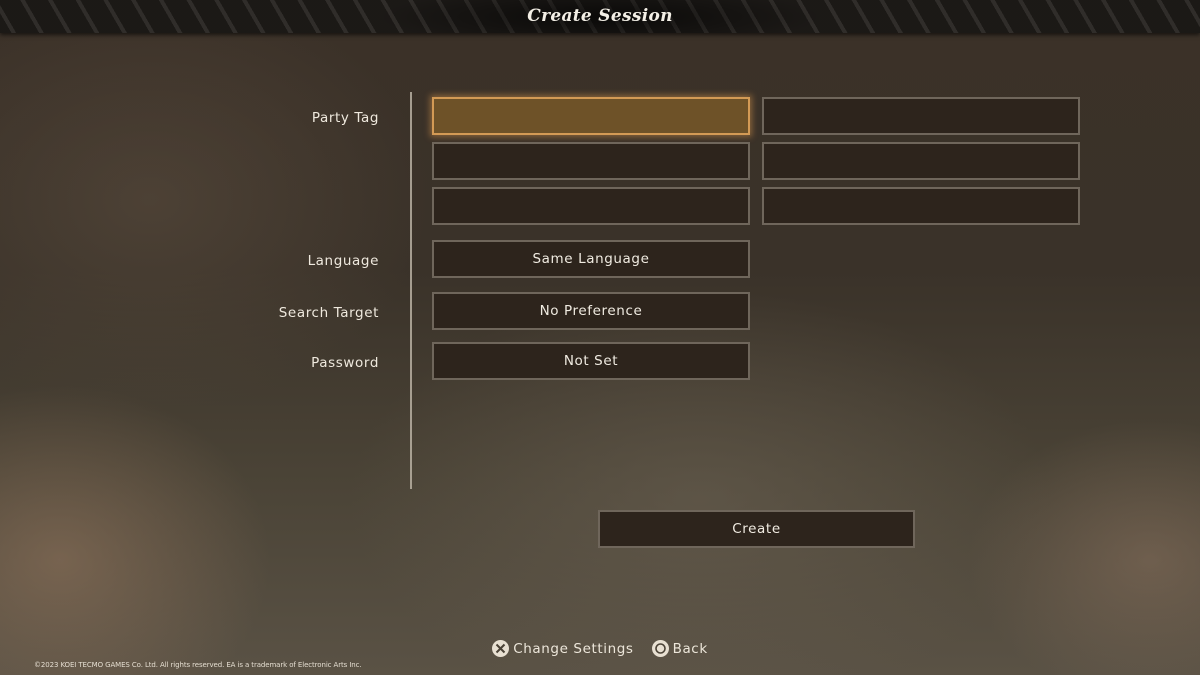  I want to click on button-hints: Change Settings Back, so click(600, 648).